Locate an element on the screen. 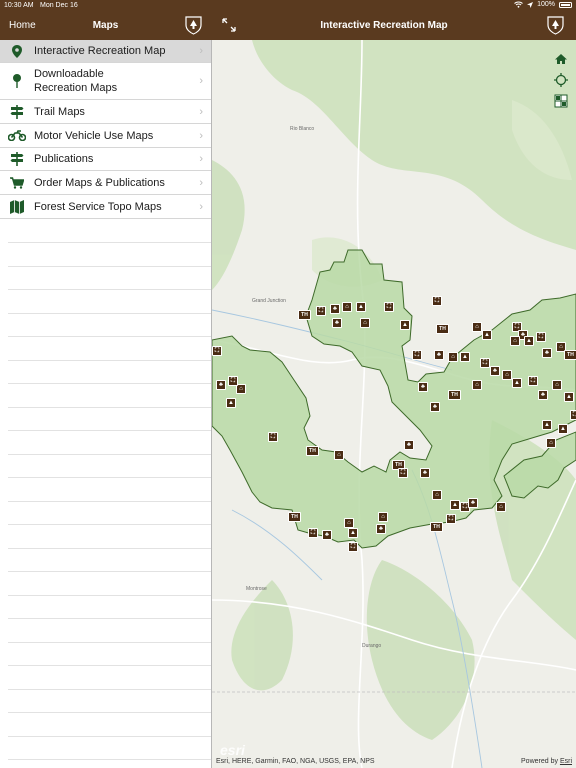 This screenshot has width=576, height=768. menu-item-motor-vehicle-use-maps: Motor Vehicle Use Maps › is located at coordinates (105, 136).